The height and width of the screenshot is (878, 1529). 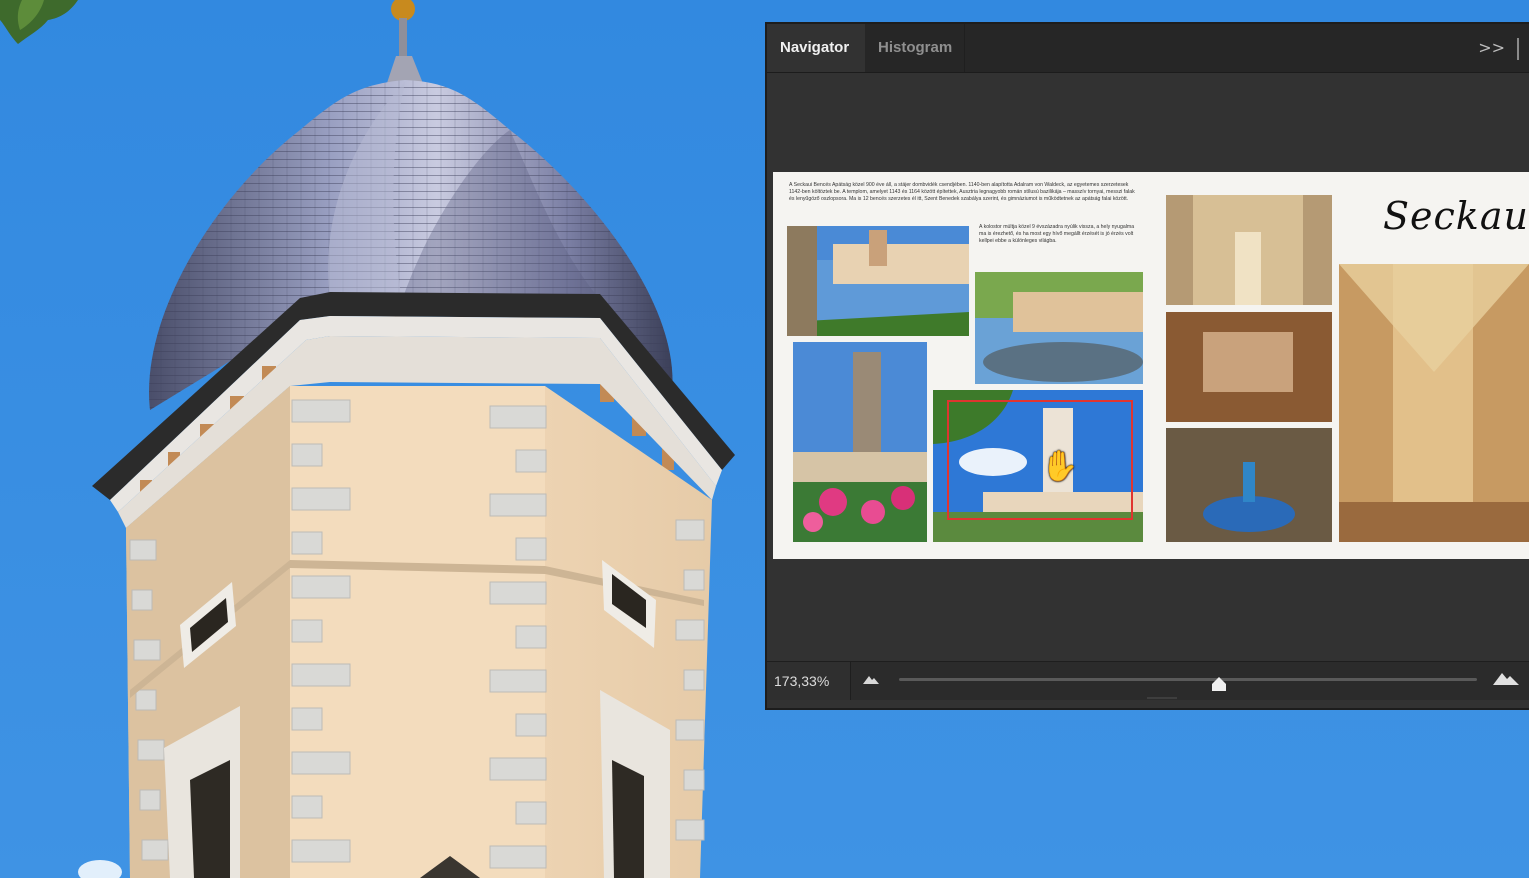 What do you see at coordinates (1040, 460) in the screenshot?
I see `view-proxy-rectangle` at bounding box center [1040, 460].